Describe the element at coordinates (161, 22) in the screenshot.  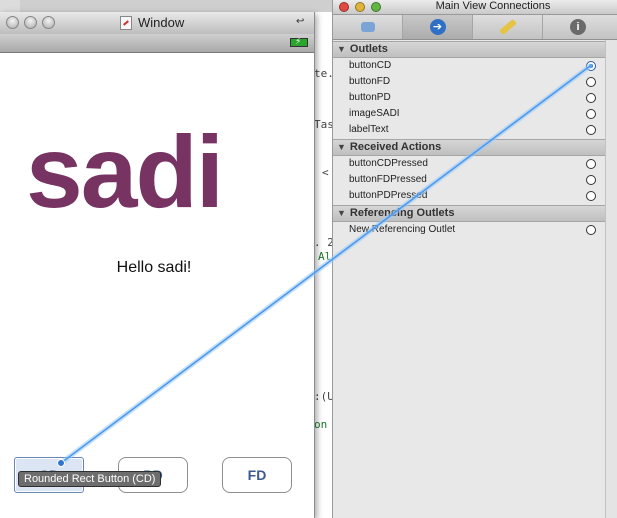
I see `window-title: Window` at that location.